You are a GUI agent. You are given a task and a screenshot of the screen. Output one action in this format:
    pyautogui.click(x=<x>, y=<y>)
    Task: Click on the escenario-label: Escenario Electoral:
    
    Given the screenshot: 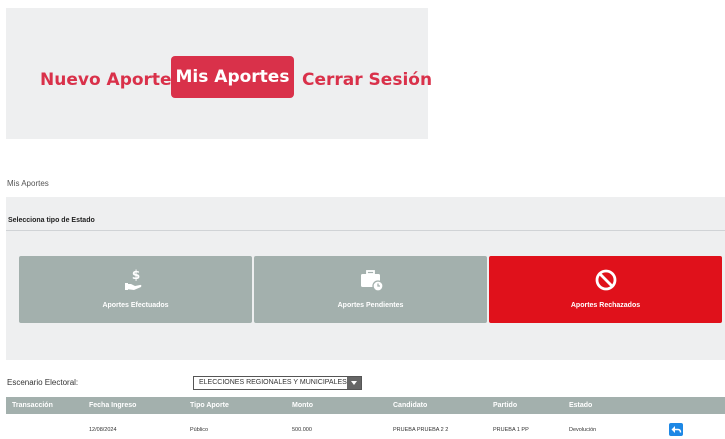 What is the action you would take?
    pyautogui.click(x=43, y=382)
    